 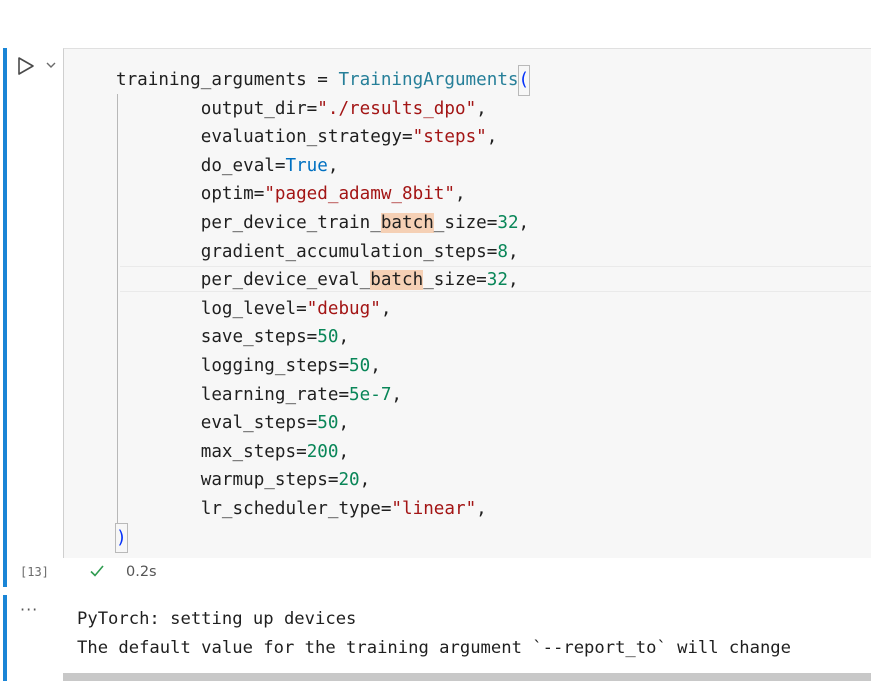 I want to click on code-line: warmup_steps=20,, so click(x=322, y=480).